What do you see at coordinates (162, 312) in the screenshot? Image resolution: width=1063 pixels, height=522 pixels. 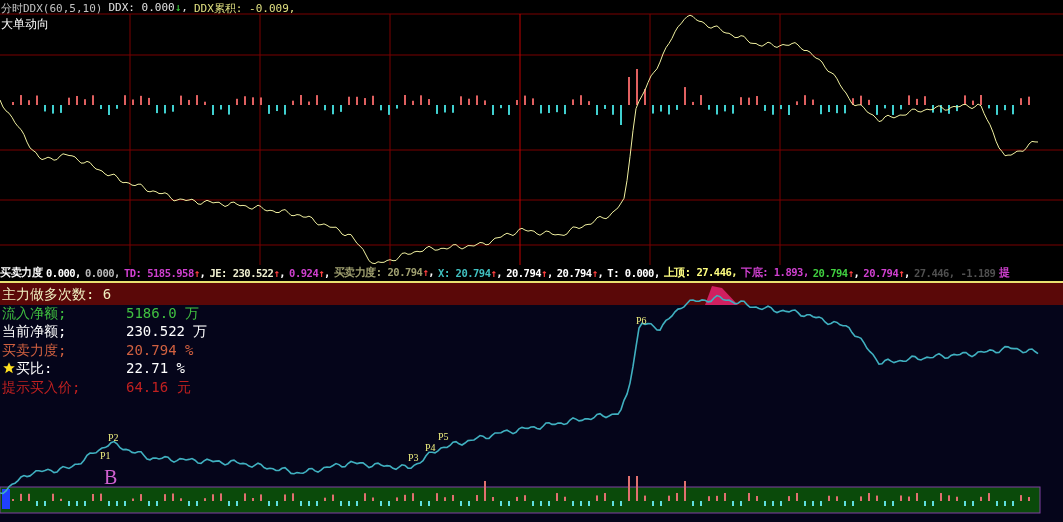 I see `stat-value: 5186.0 万` at bounding box center [162, 312].